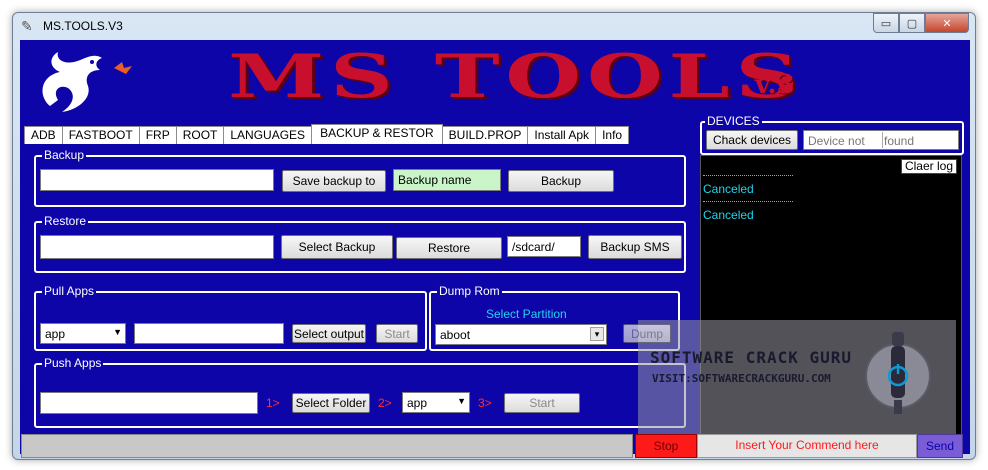 Image resolution: width=988 pixels, height=470 pixels. Describe the element at coordinates (69, 291) in the screenshot. I see `pull-apps-group-title: Pull Apps` at that location.